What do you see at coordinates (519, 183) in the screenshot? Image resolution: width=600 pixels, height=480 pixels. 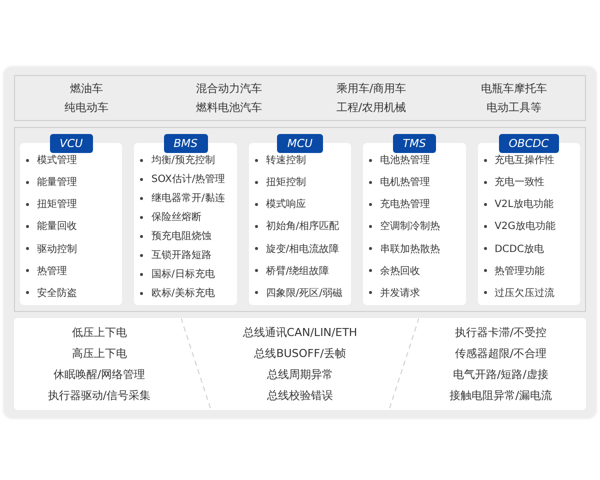 I see `feature-text: 充电一致性` at bounding box center [519, 183].